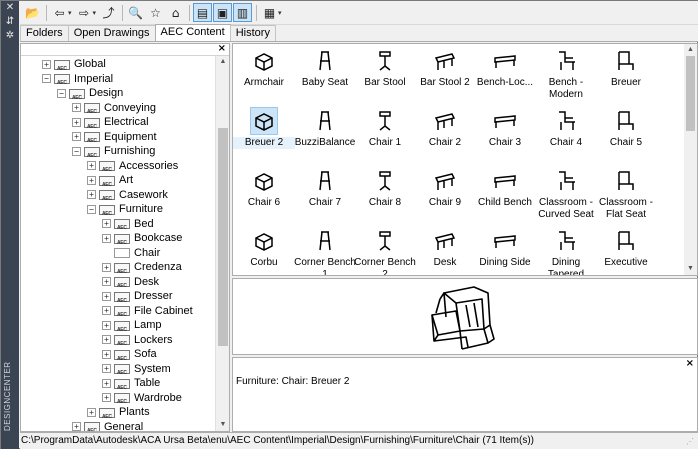 The width and height of the screenshot is (698, 449). What do you see at coordinates (136, 369) in the screenshot?
I see `tree-node-system: + AEC System` at bounding box center [136, 369].